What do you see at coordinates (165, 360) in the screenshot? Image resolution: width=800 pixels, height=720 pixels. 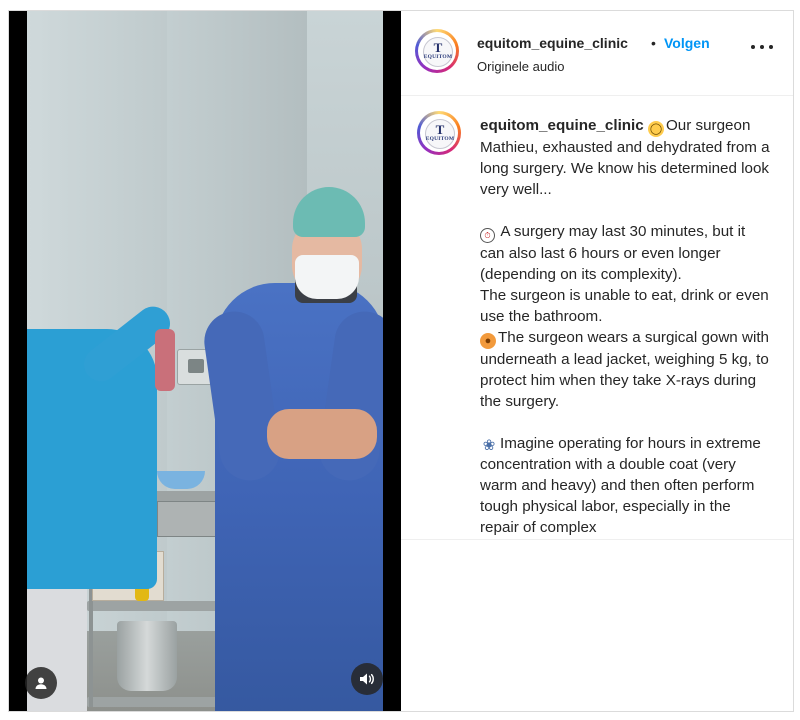 I see `spray-bottle` at bounding box center [165, 360].